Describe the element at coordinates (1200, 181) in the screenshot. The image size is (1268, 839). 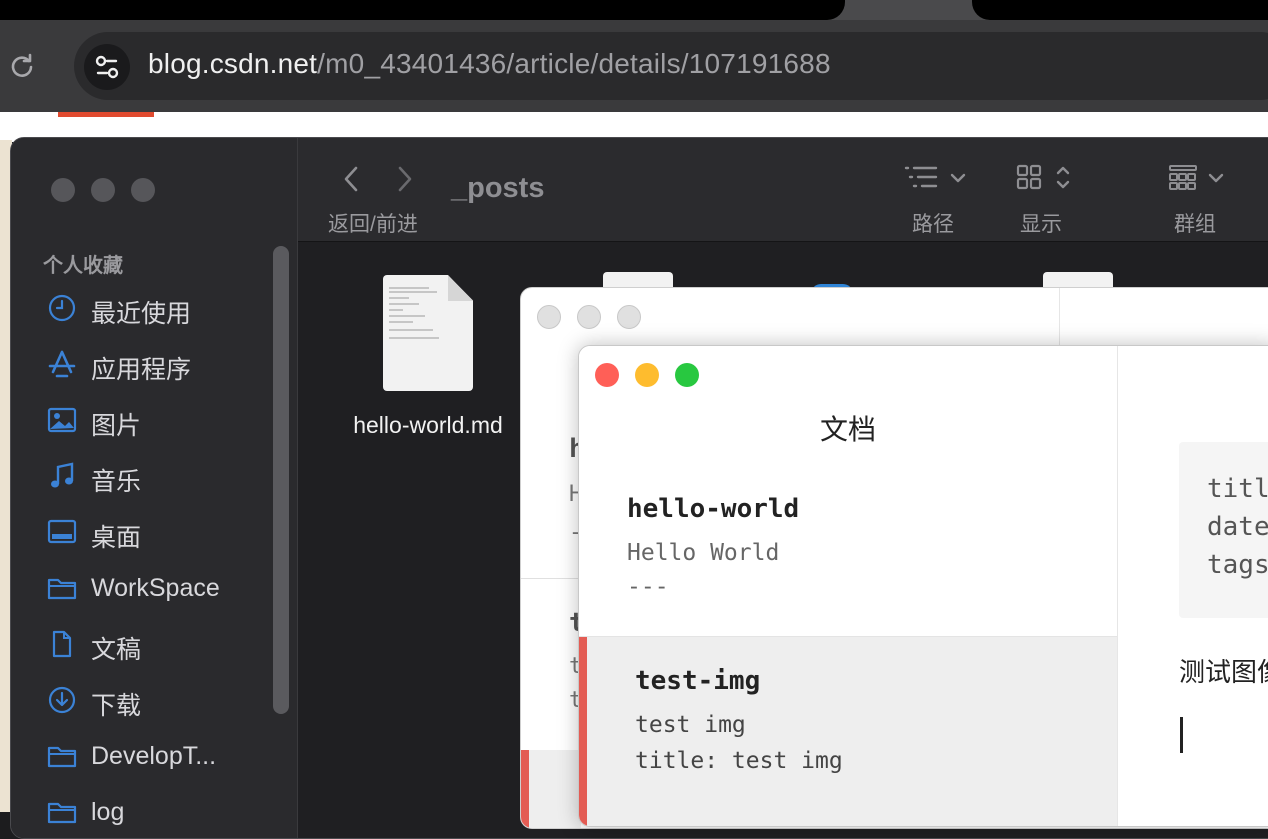
I see `group-button` at that location.